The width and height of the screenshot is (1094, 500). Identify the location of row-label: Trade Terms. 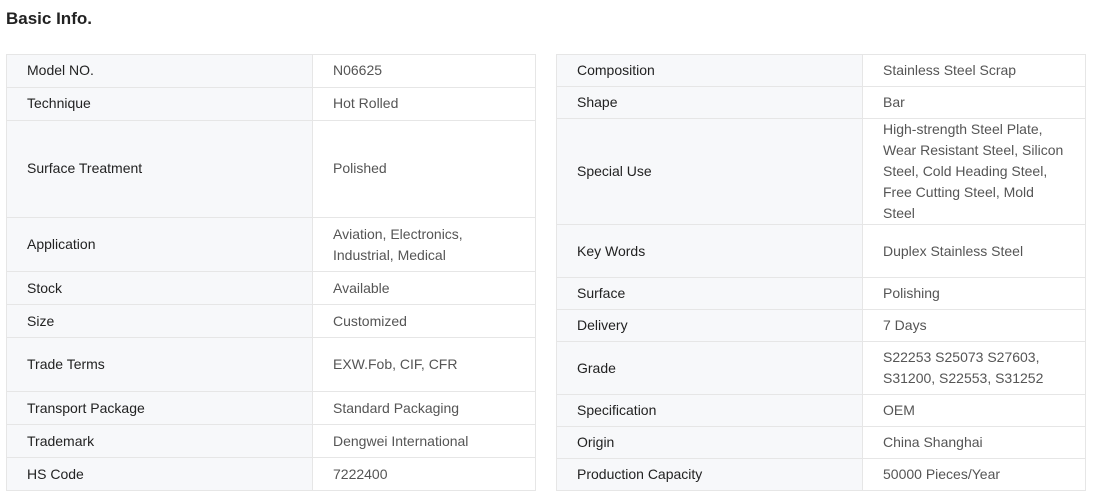
(159, 365).